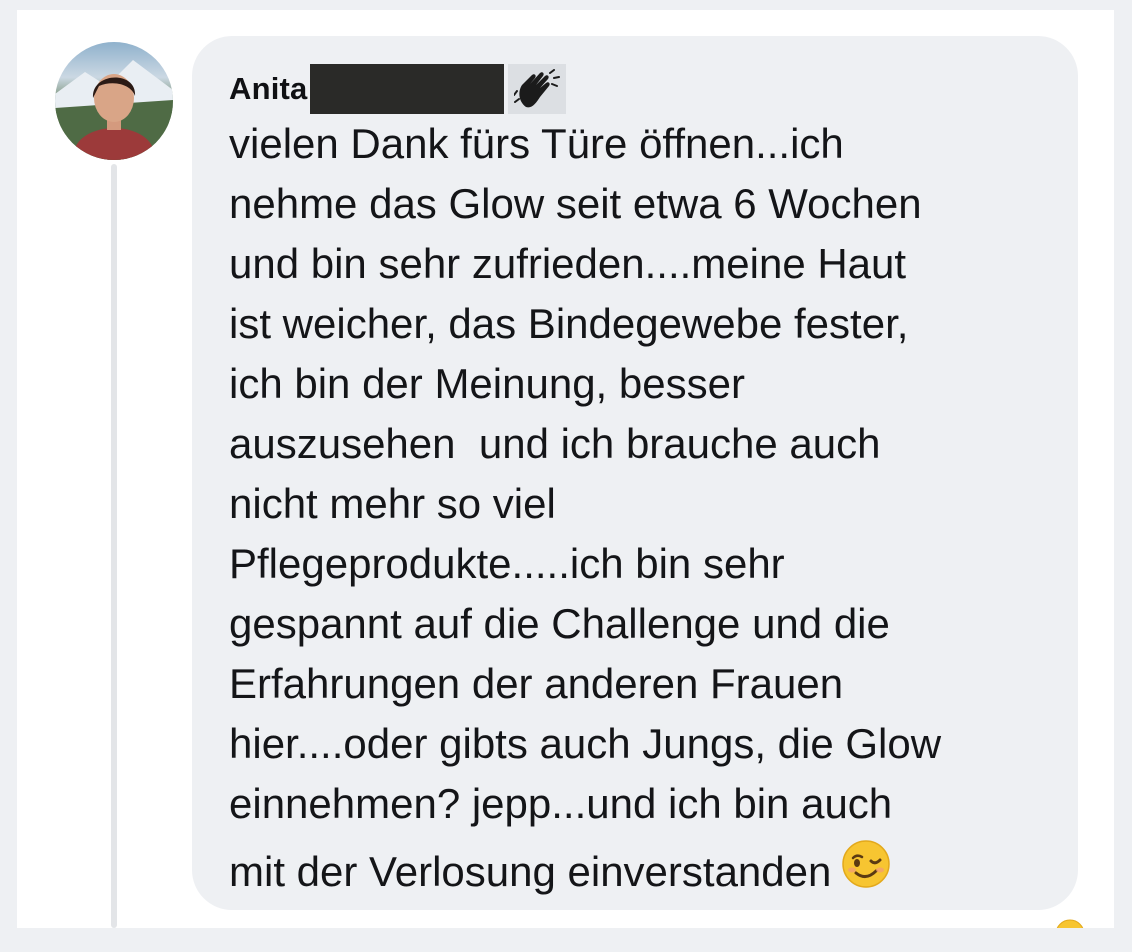 Image resolution: width=1132 pixels, height=952 pixels. Describe the element at coordinates (114, 110) in the screenshot. I see `profile-photo` at that location.